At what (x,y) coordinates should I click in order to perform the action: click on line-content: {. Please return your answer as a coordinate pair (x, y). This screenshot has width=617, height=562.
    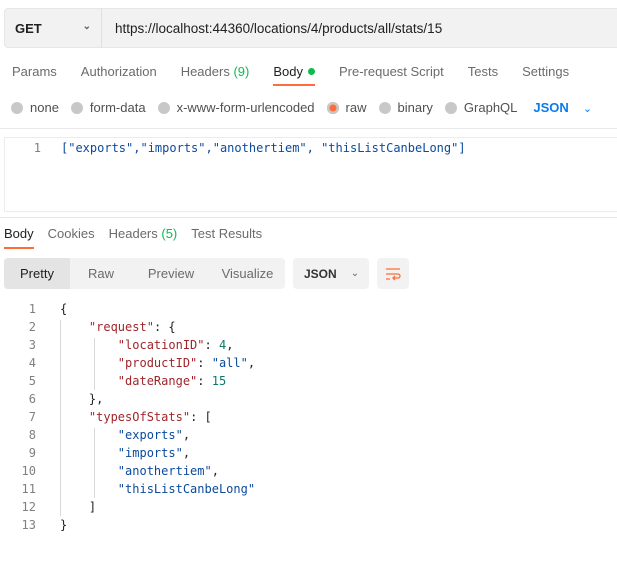
    Looking at the image, I should click on (63, 309).